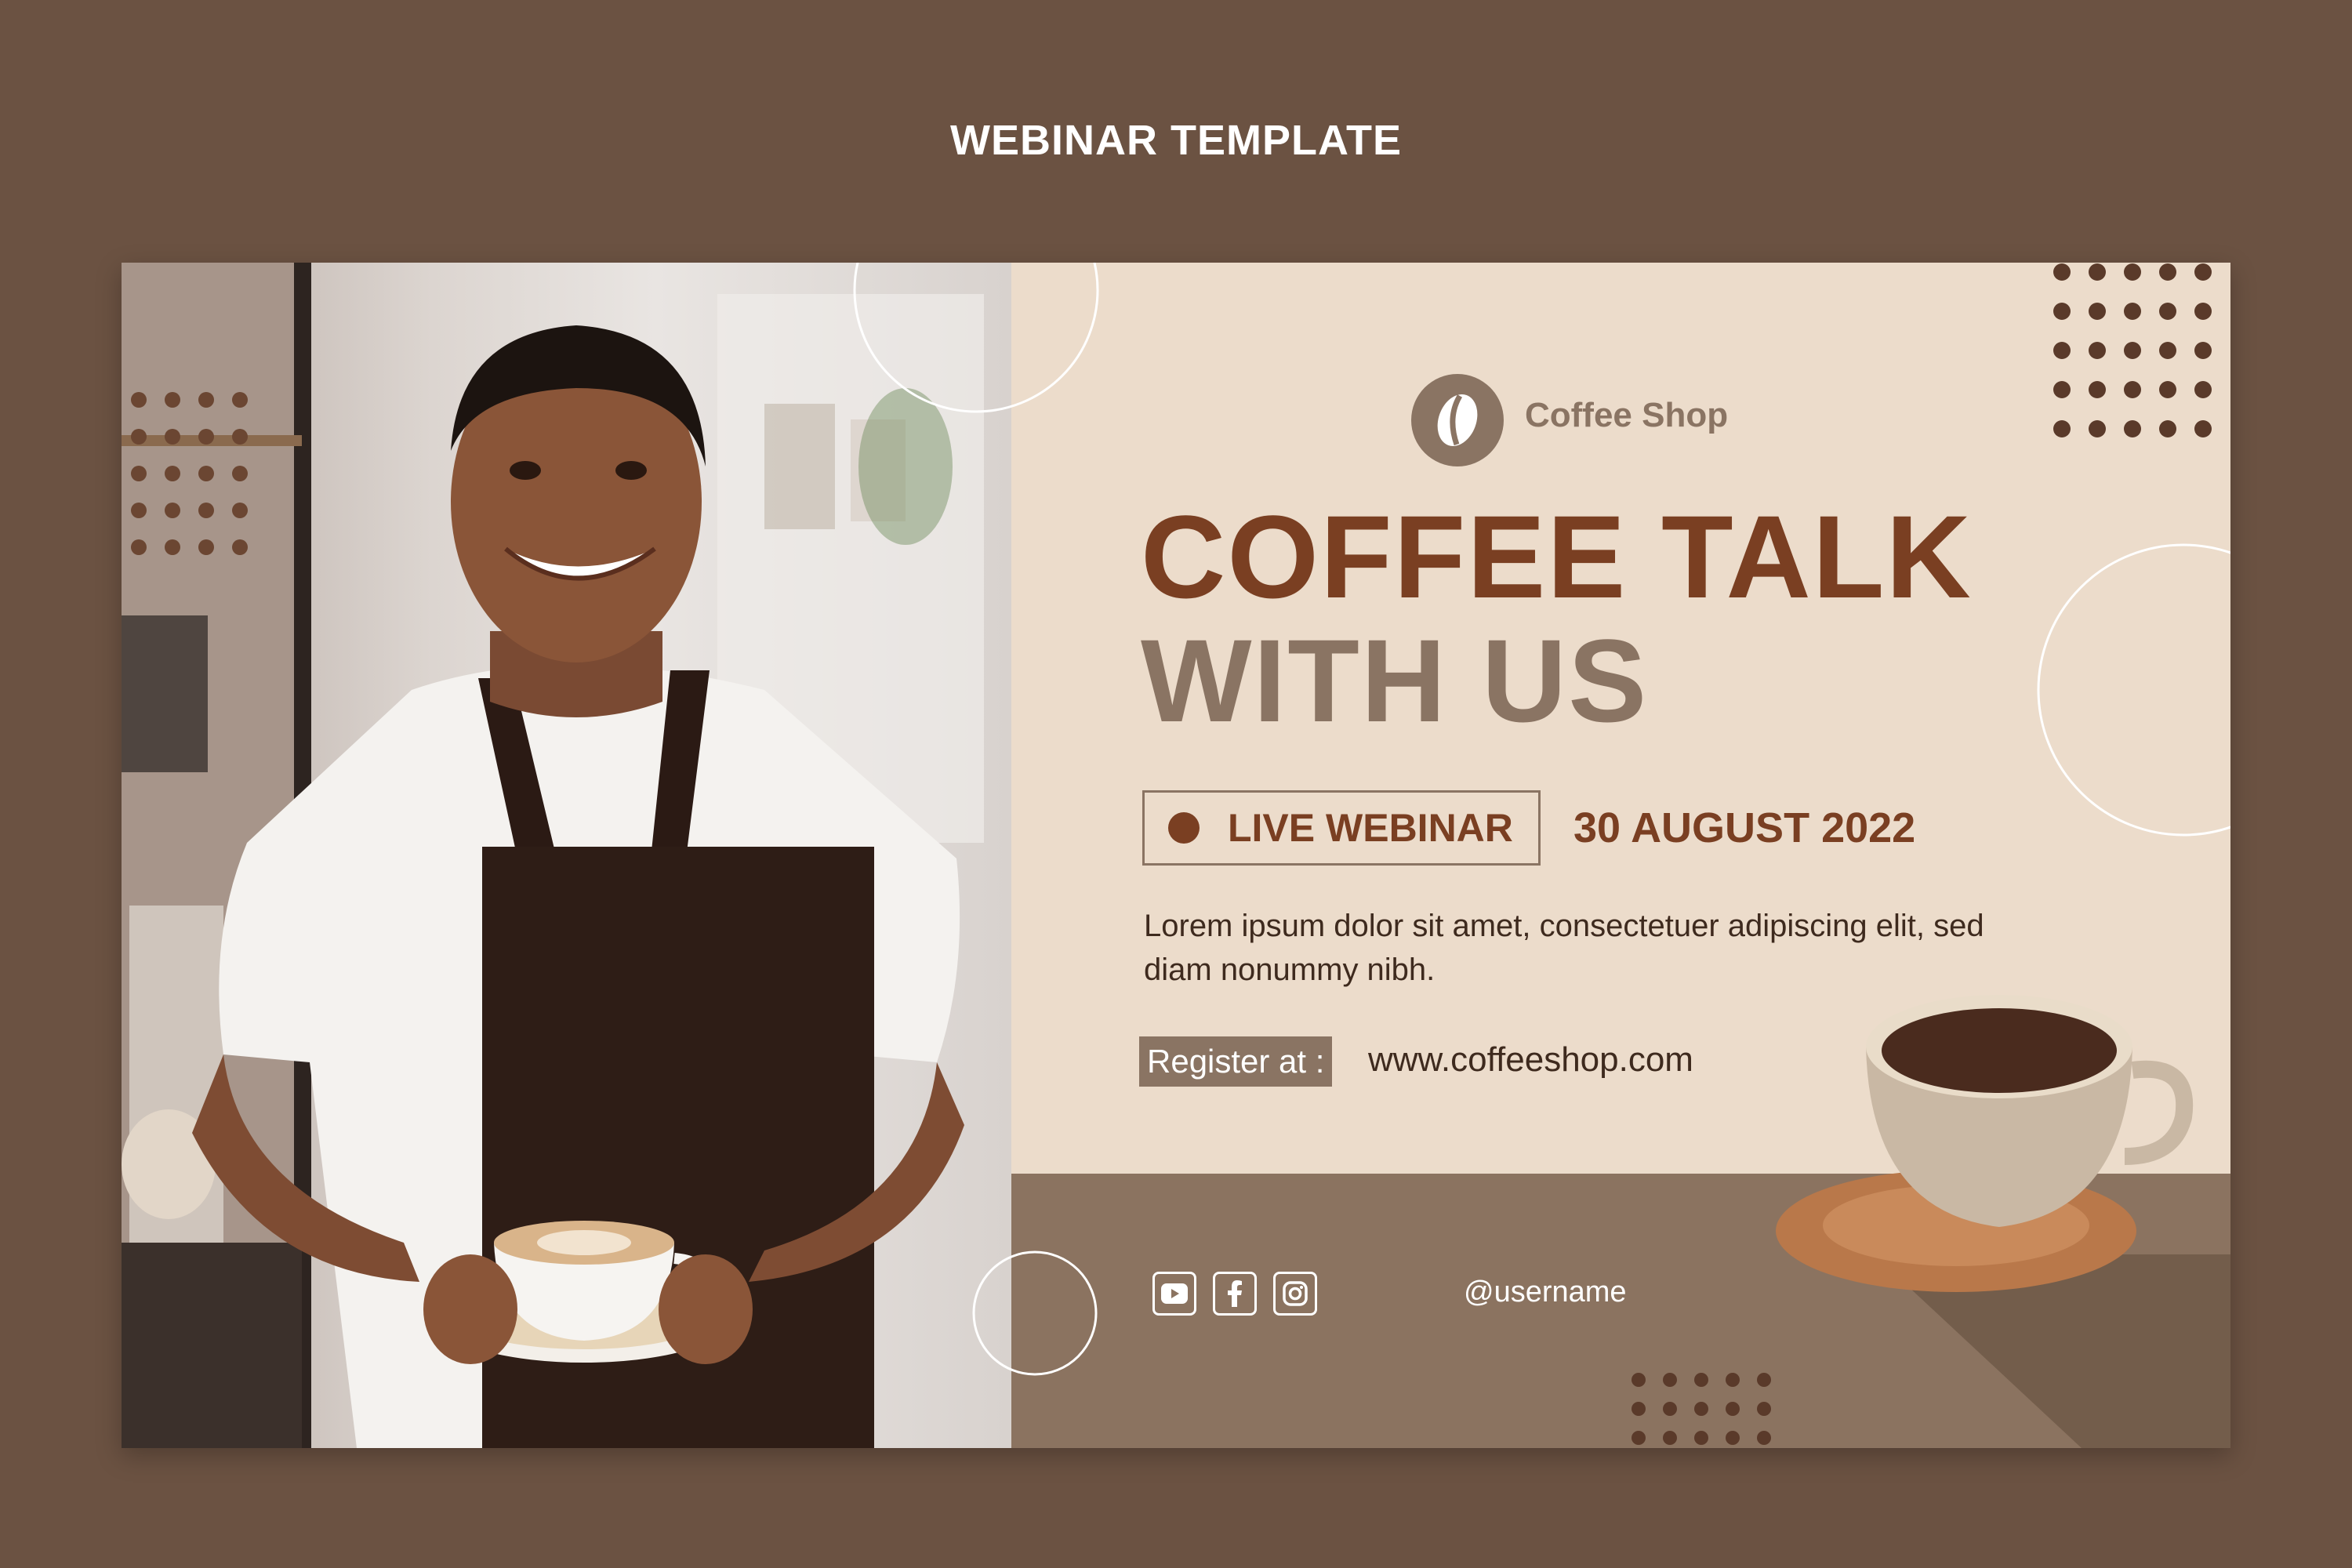  What do you see at coordinates (1744, 828) in the screenshot?
I see `event-date: 30 AUGUST 2022` at bounding box center [1744, 828].